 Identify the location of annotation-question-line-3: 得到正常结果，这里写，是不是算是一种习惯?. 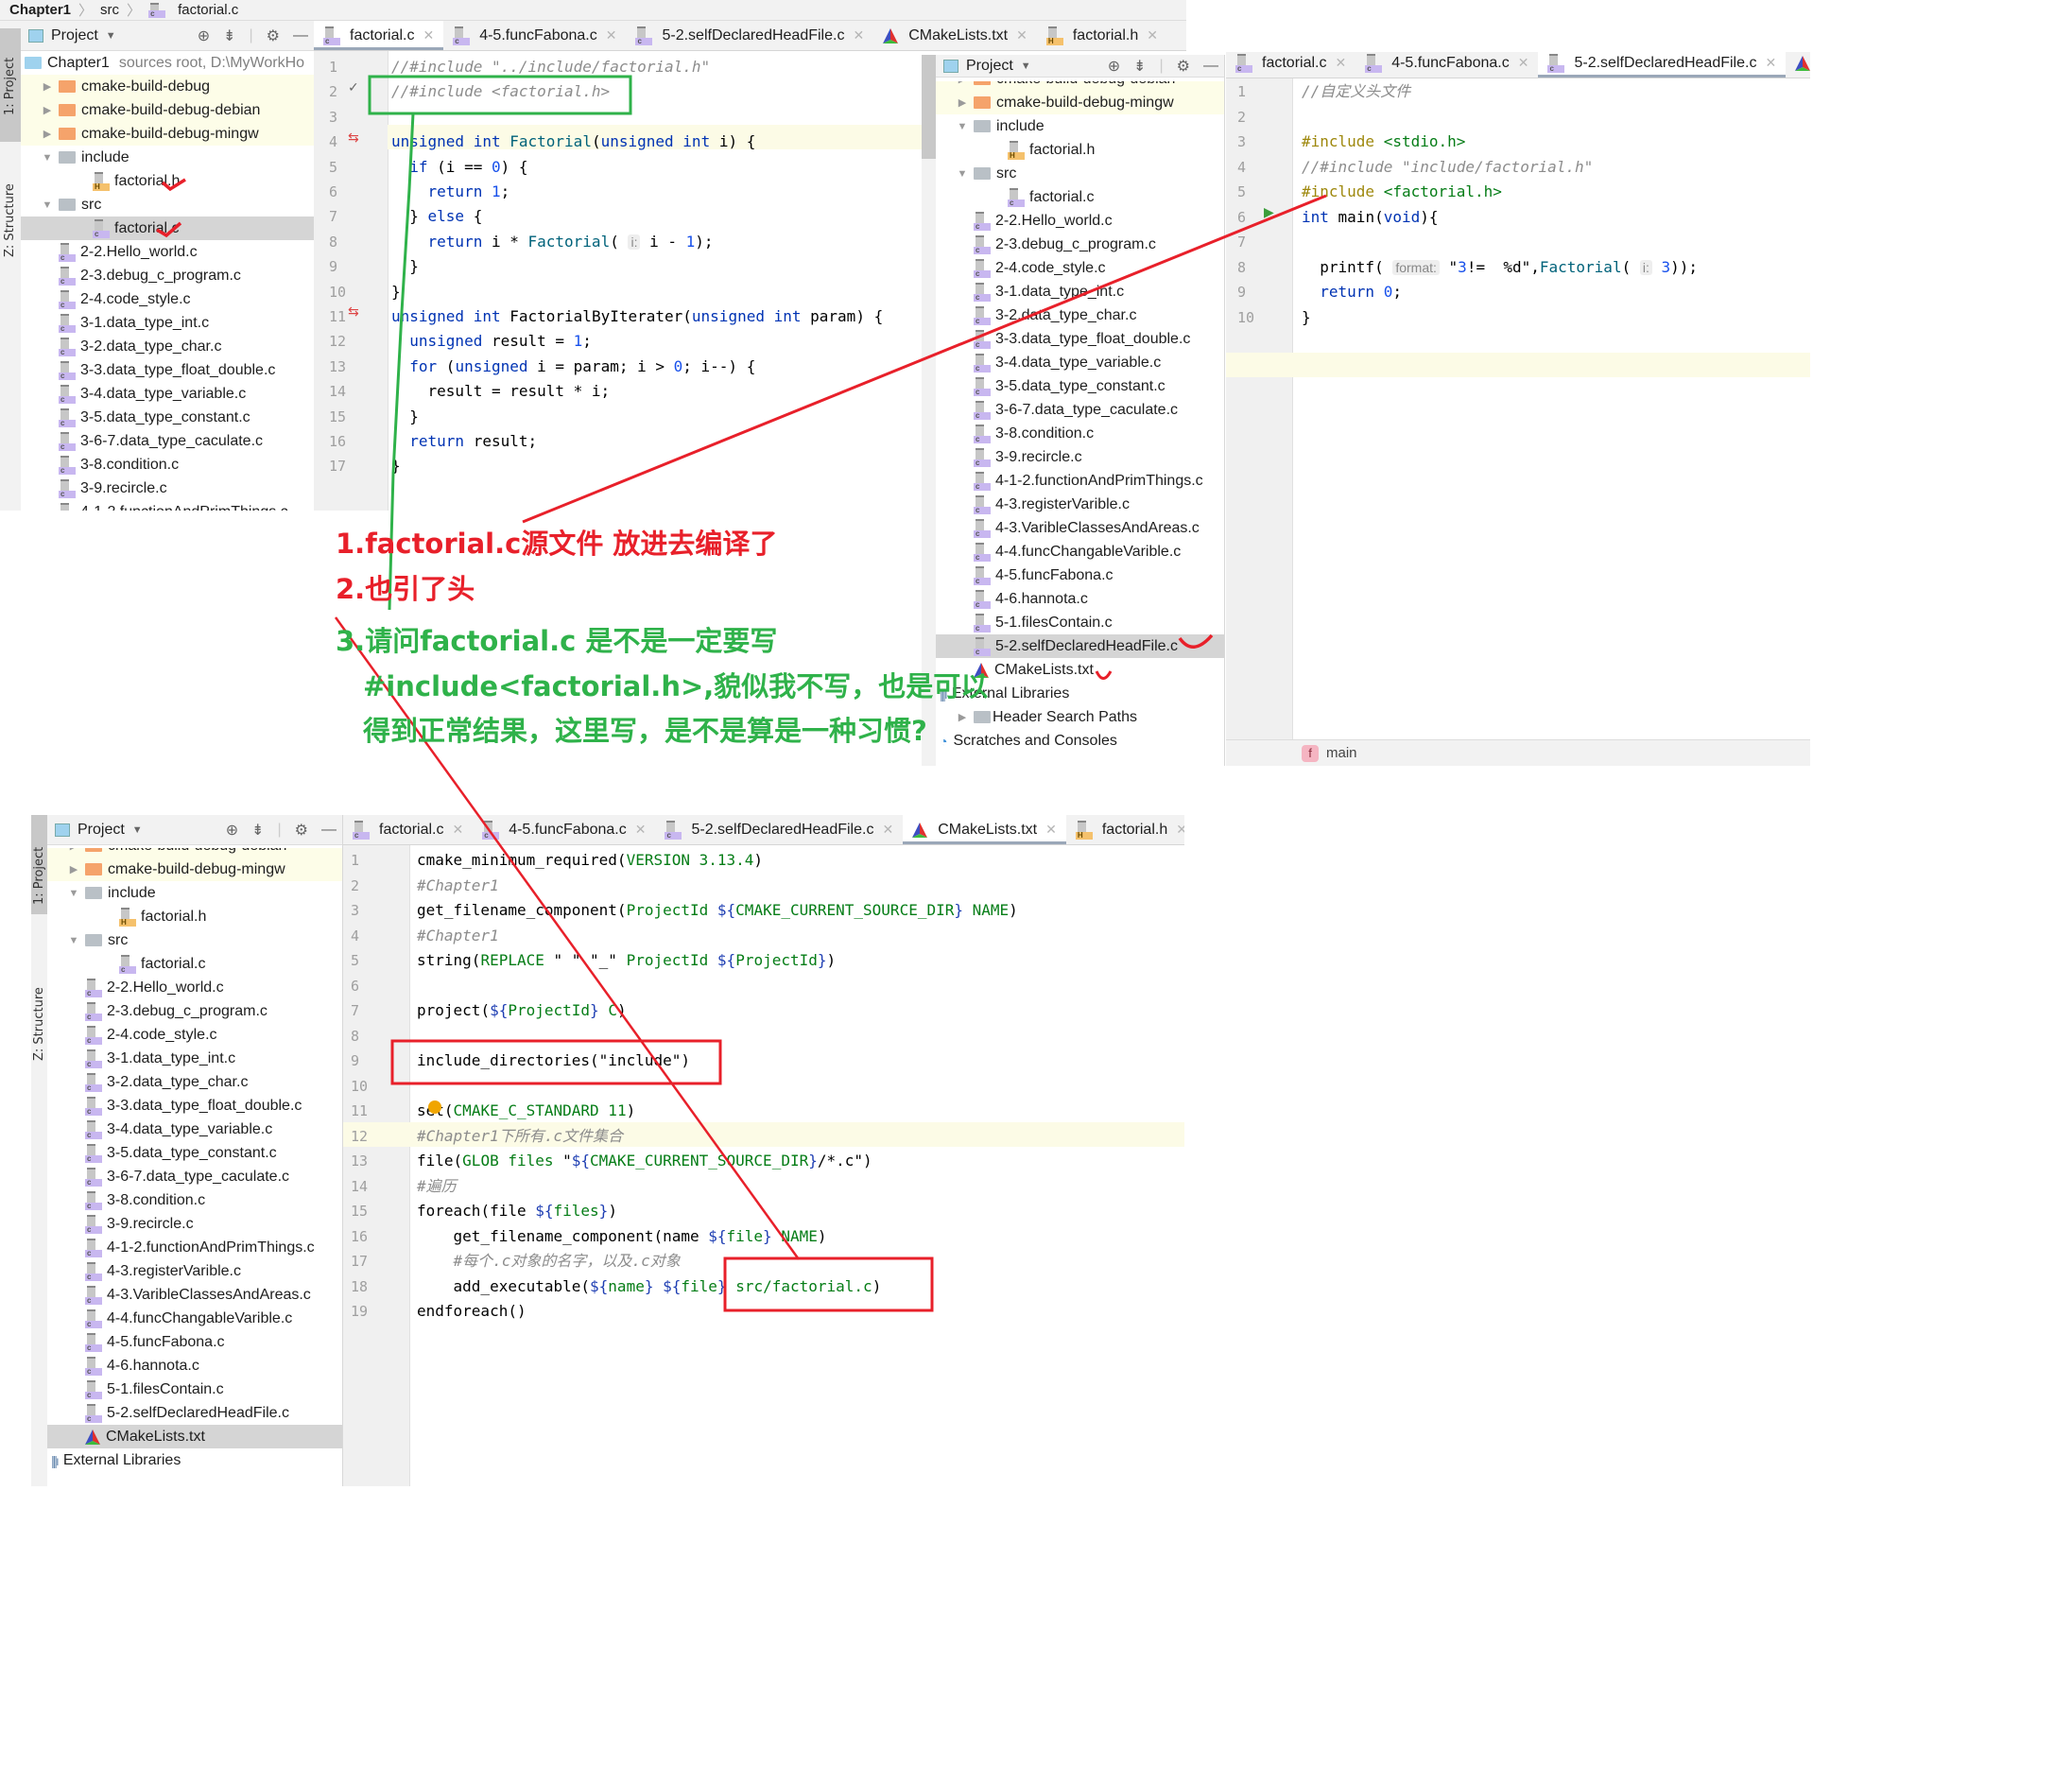
(645, 731).